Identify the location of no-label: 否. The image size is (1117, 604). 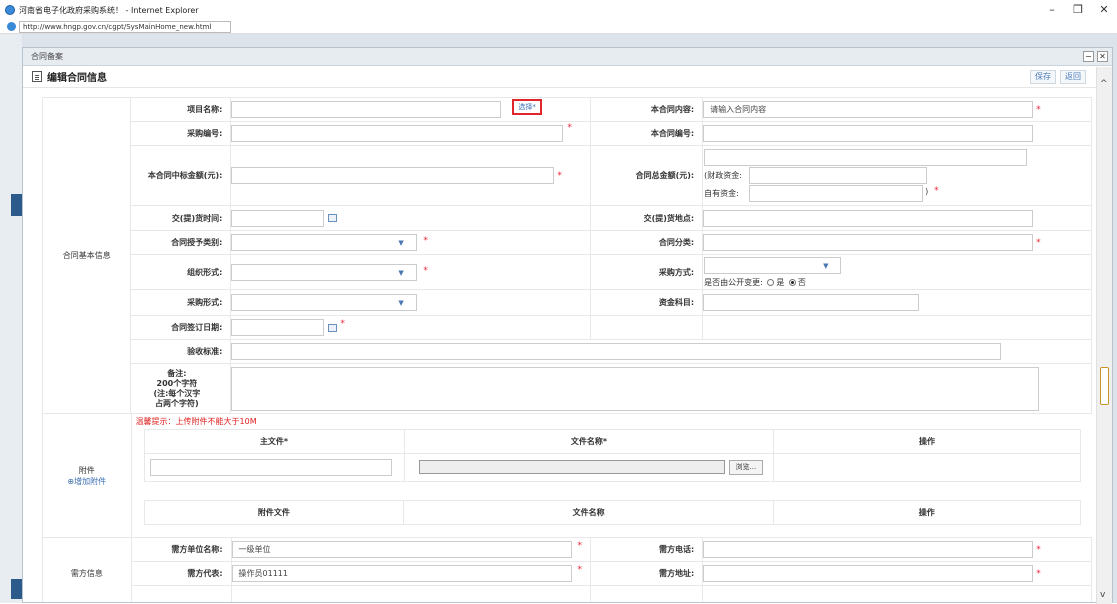
(801, 282).